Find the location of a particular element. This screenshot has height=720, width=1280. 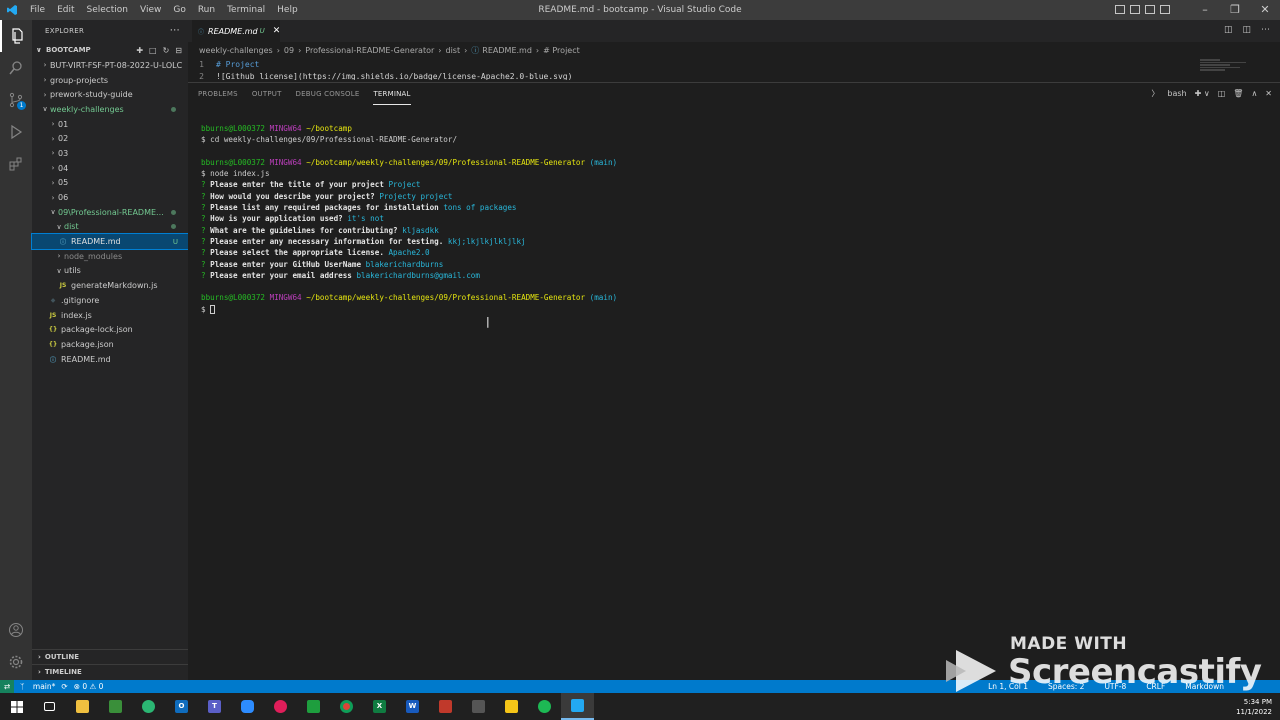

menu-file: File is located at coordinates (37, 10).